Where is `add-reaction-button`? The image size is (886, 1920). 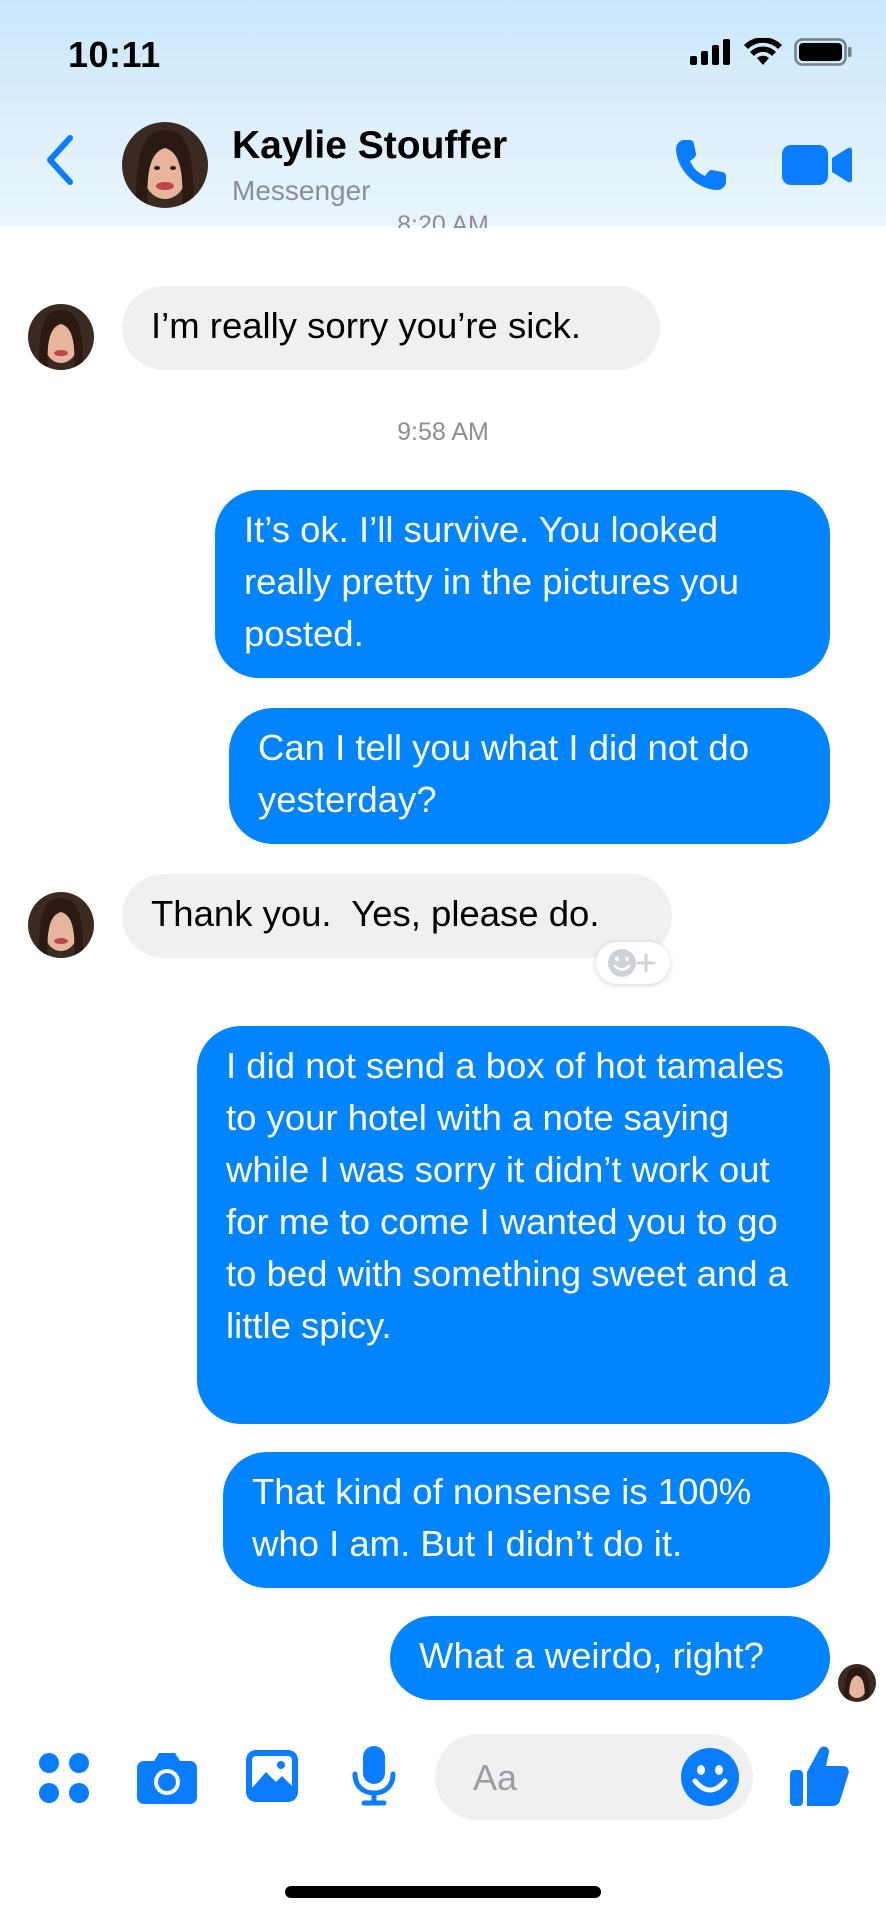 add-reaction-button is located at coordinates (633, 963).